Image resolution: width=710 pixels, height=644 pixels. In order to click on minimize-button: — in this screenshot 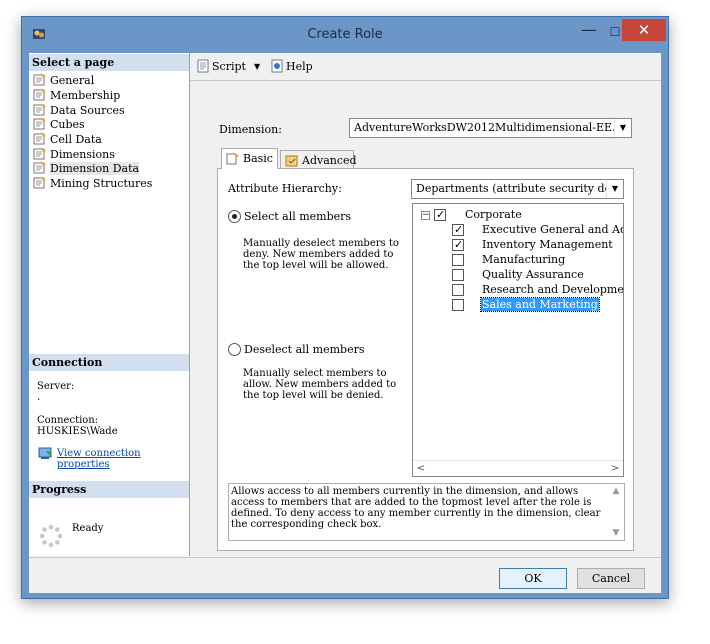, I will do `click(589, 32)`.